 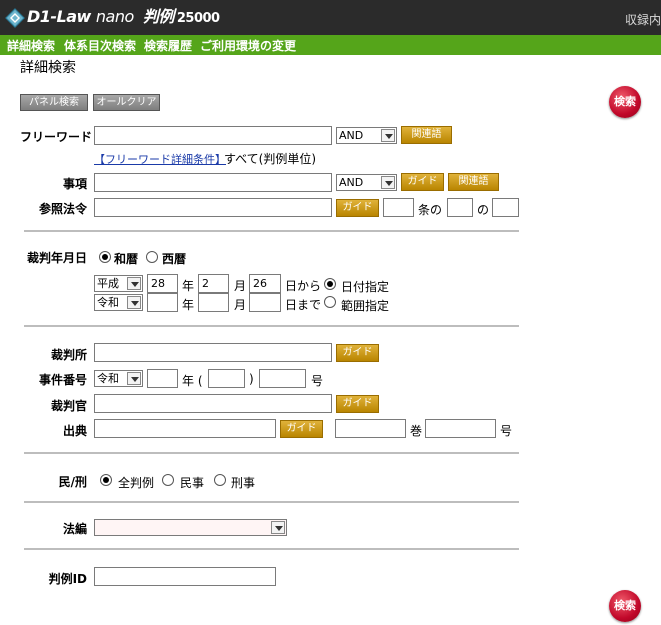 What do you see at coordinates (188, 286) in the screenshot?
I see `date-from-year-label: 年` at bounding box center [188, 286].